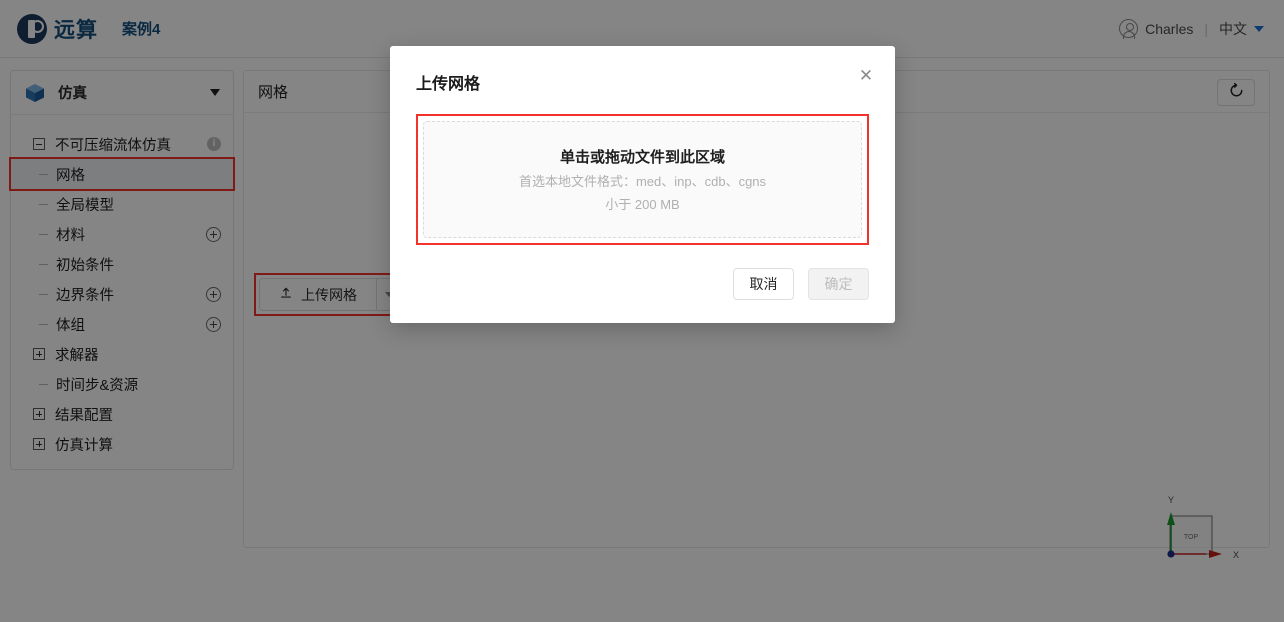  What do you see at coordinates (801, 284) in the screenshot?
I see `dialog-actions: 取消 确定` at bounding box center [801, 284].